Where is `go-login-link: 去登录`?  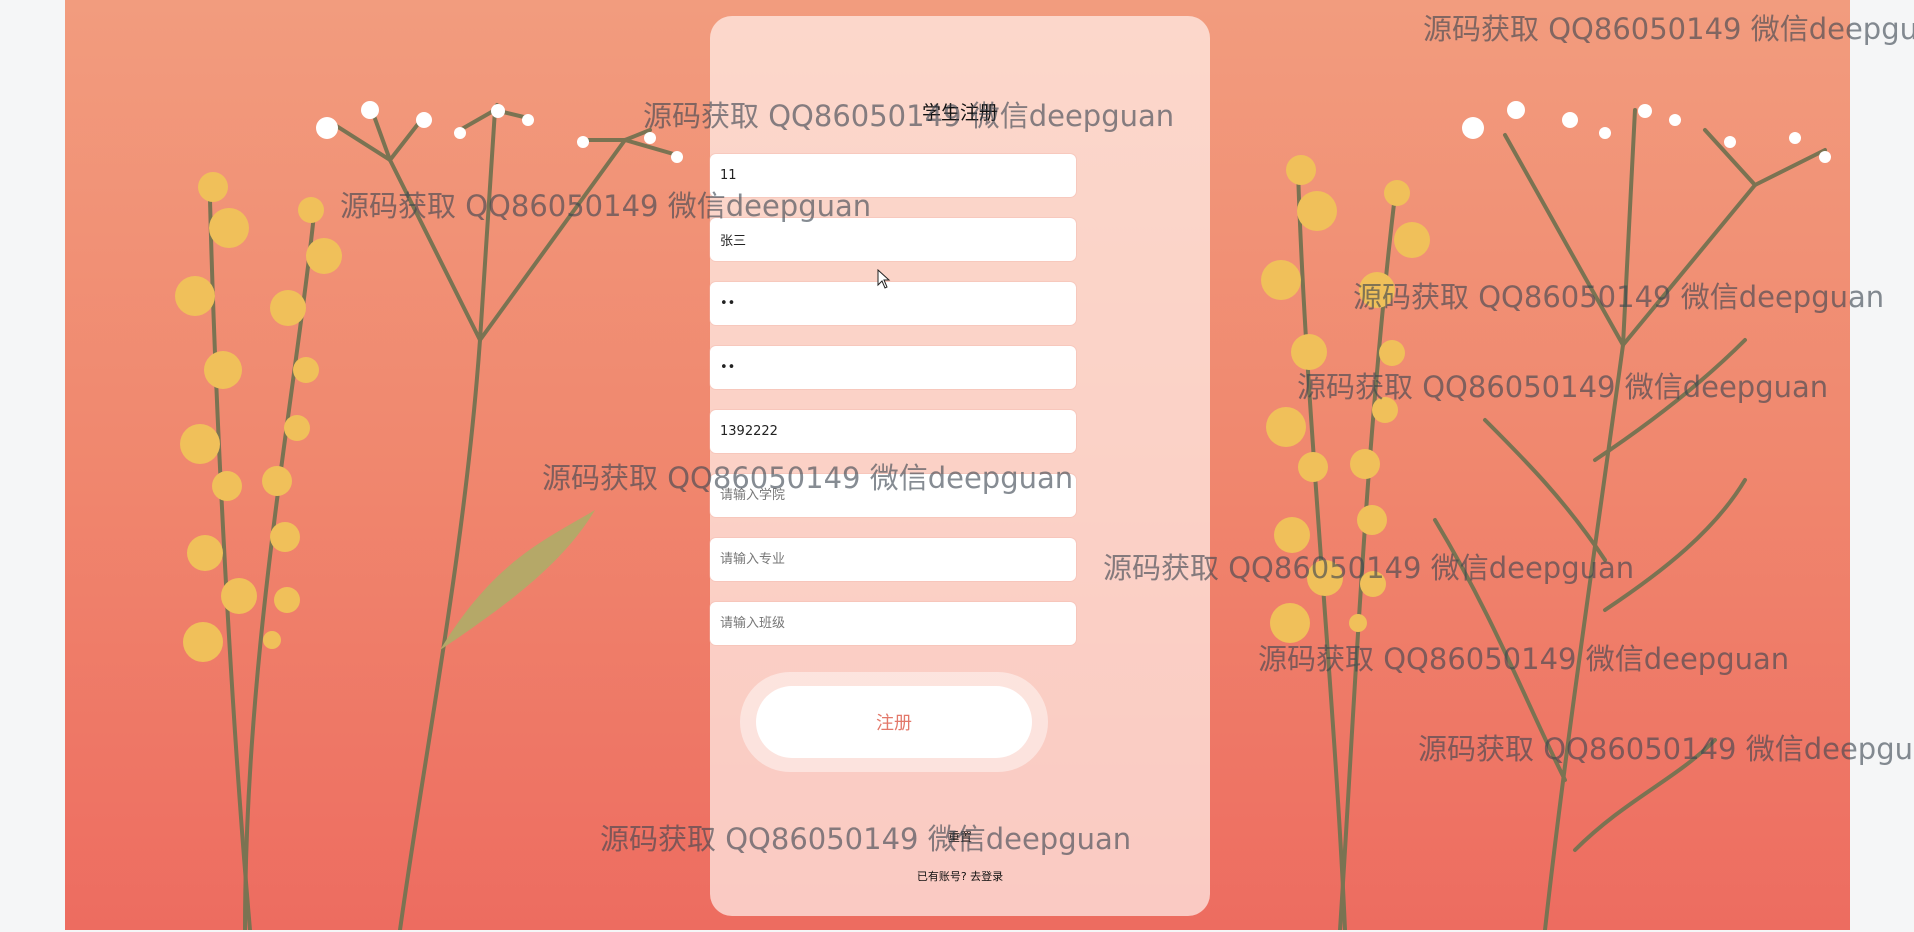
go-login-link: 去登录 is located at coordinates (986, 876).